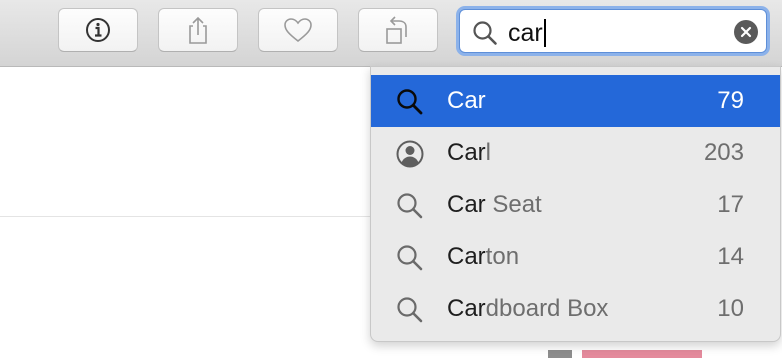 The width and height of the screenshot is (782, 358). I want to click on suggestion-count: 17, so click(730, 204).